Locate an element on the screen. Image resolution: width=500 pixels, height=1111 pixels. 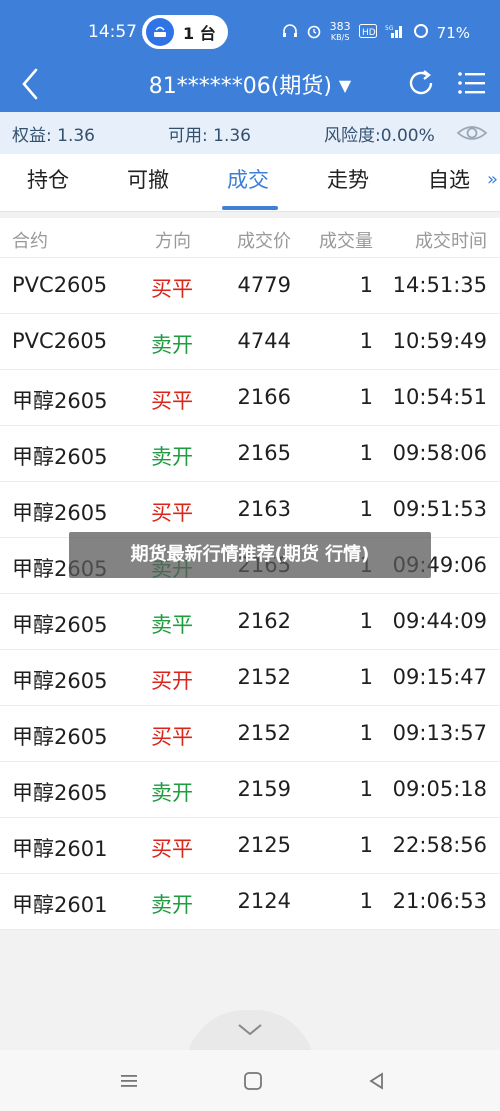
tab-cancelable: 可撤 is located at coordinates (148, 179).